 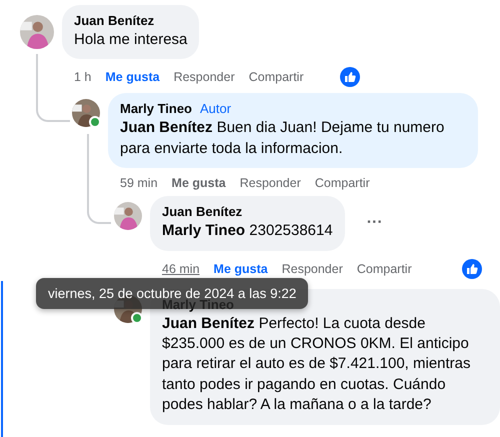 What do you see at coordinates (156, 108) in the screenshot?
I see `author-name: Marly Tineo` at bounding box center [156, 108].